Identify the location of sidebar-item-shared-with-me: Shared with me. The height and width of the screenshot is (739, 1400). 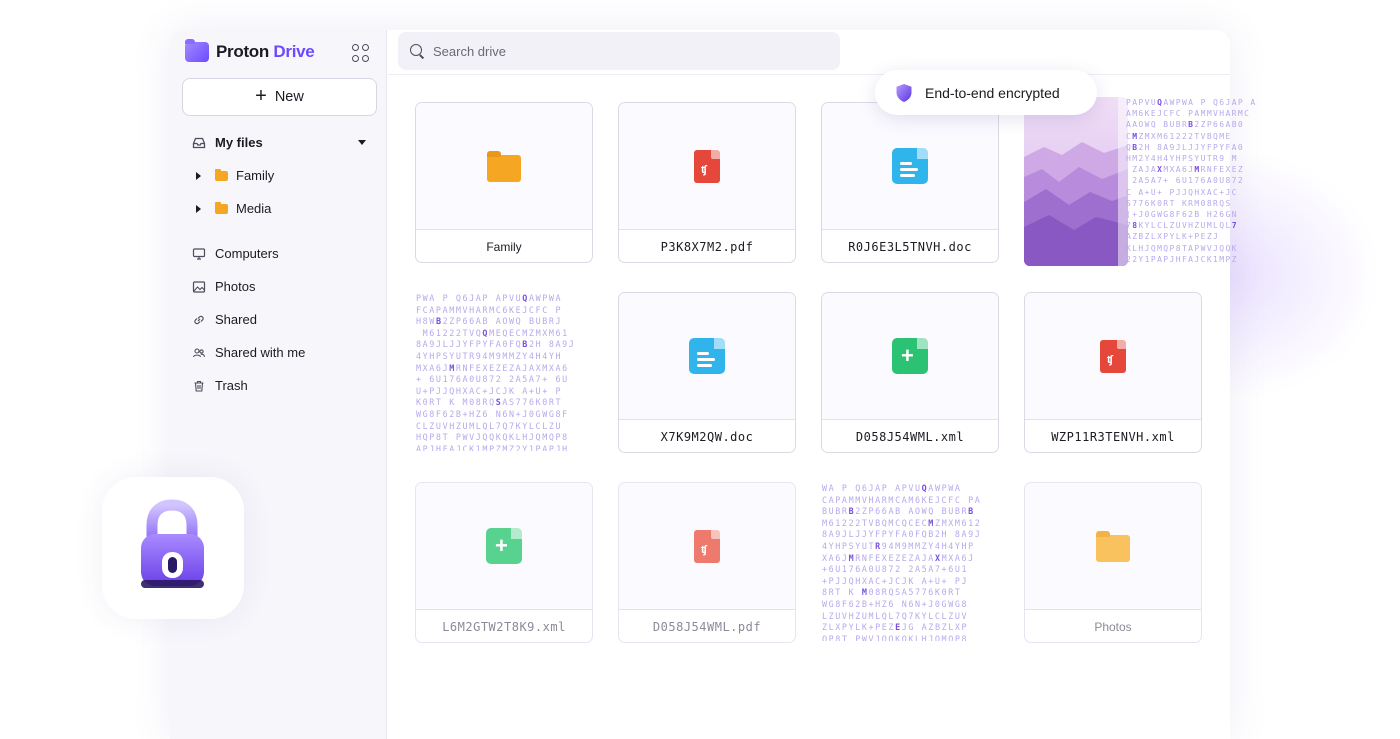
(248, 352).